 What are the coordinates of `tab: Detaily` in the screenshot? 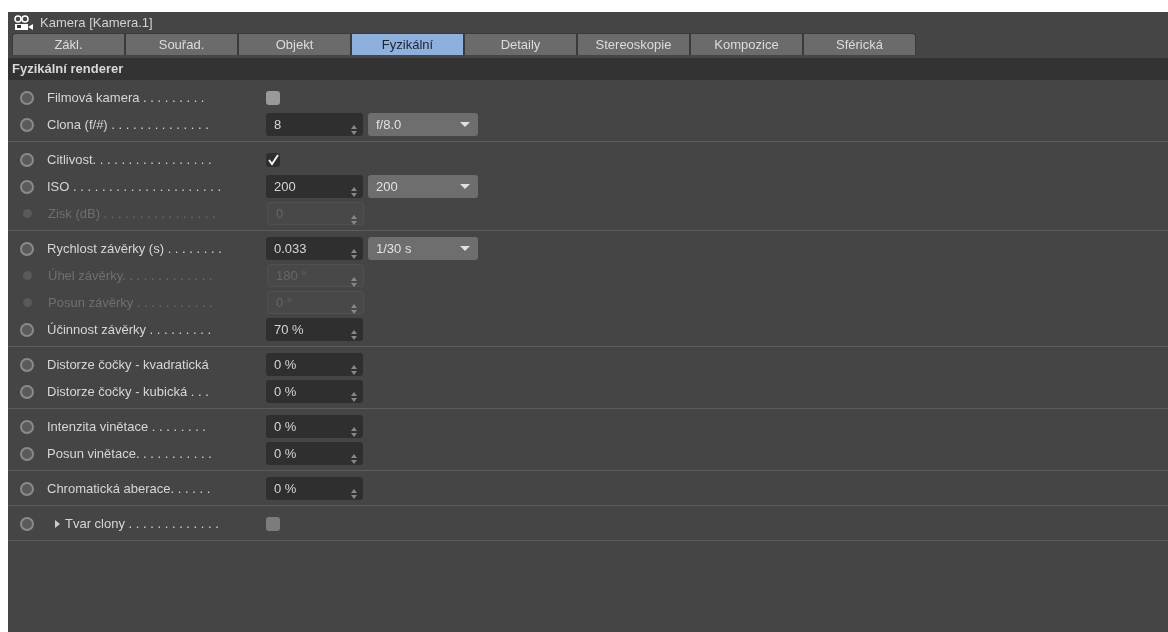 It's located at (520, 44).